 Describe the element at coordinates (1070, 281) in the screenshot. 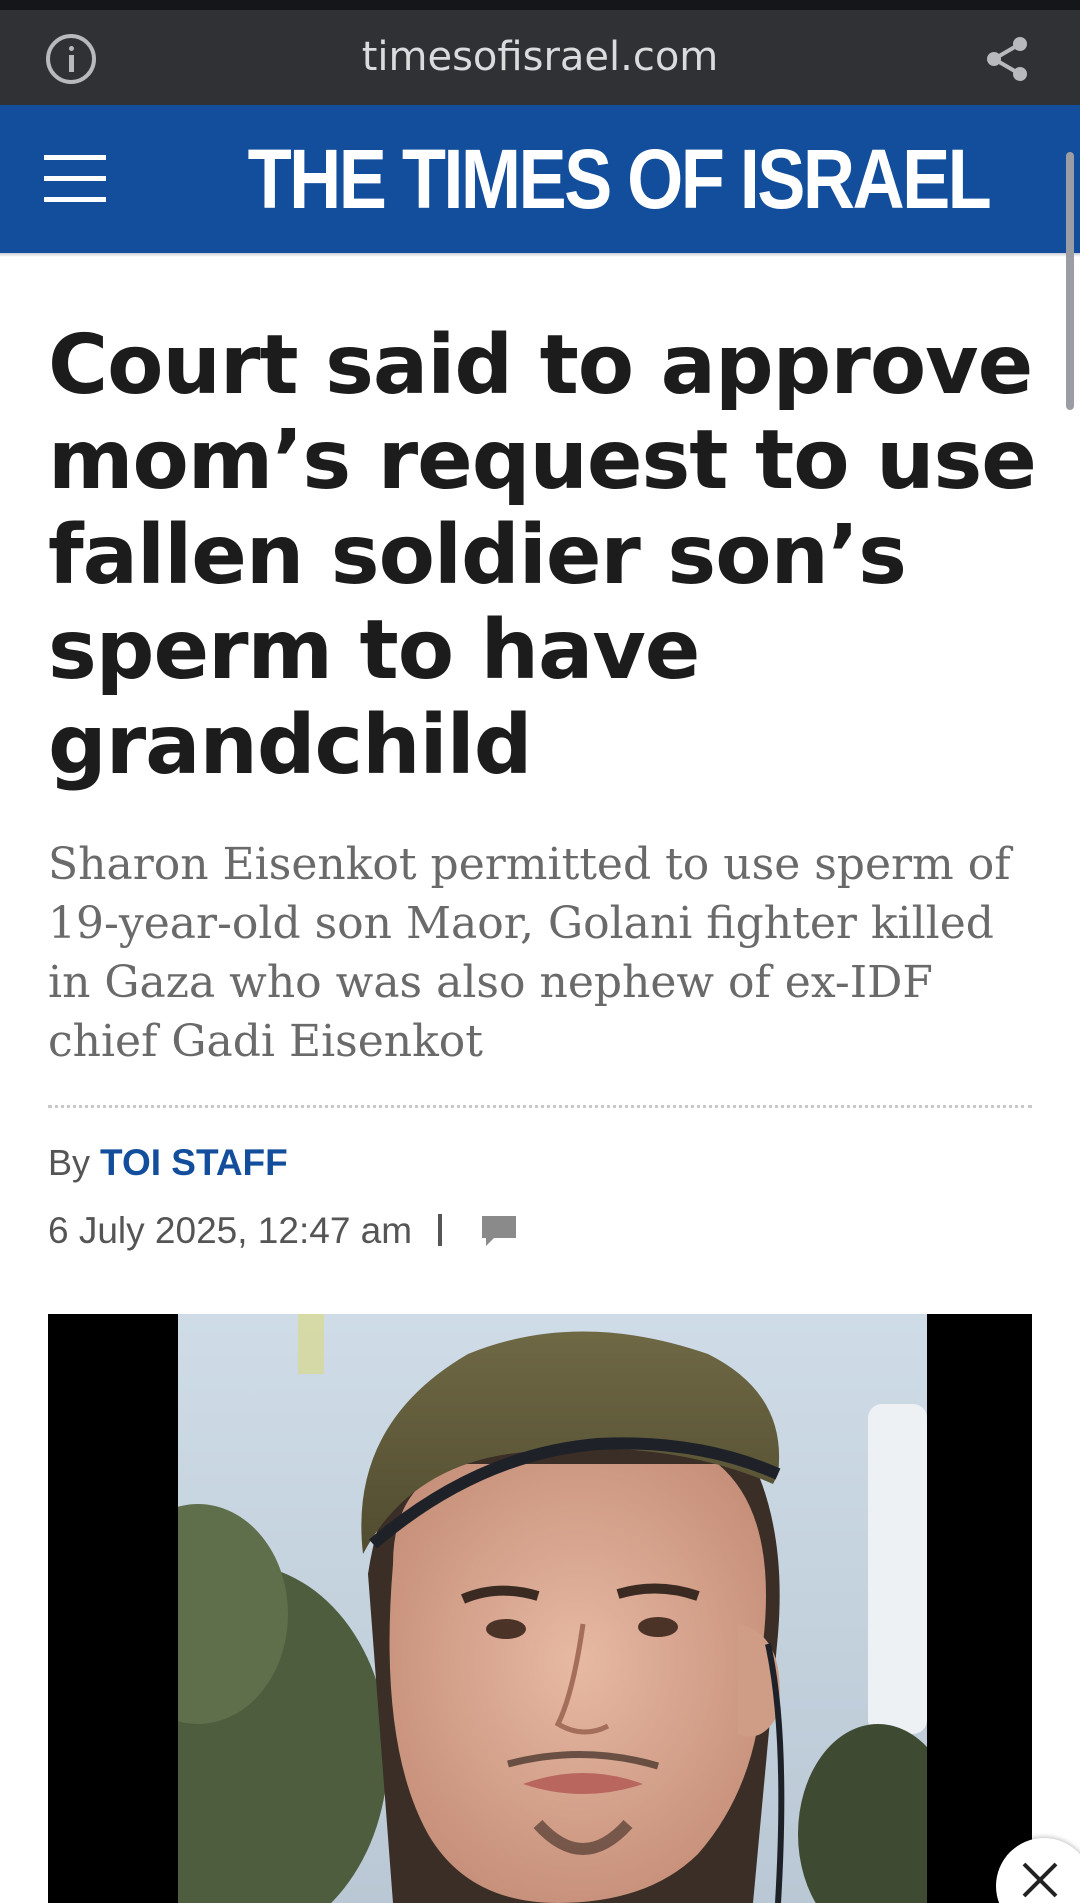

I see `scrollbar-thumb` at that location.